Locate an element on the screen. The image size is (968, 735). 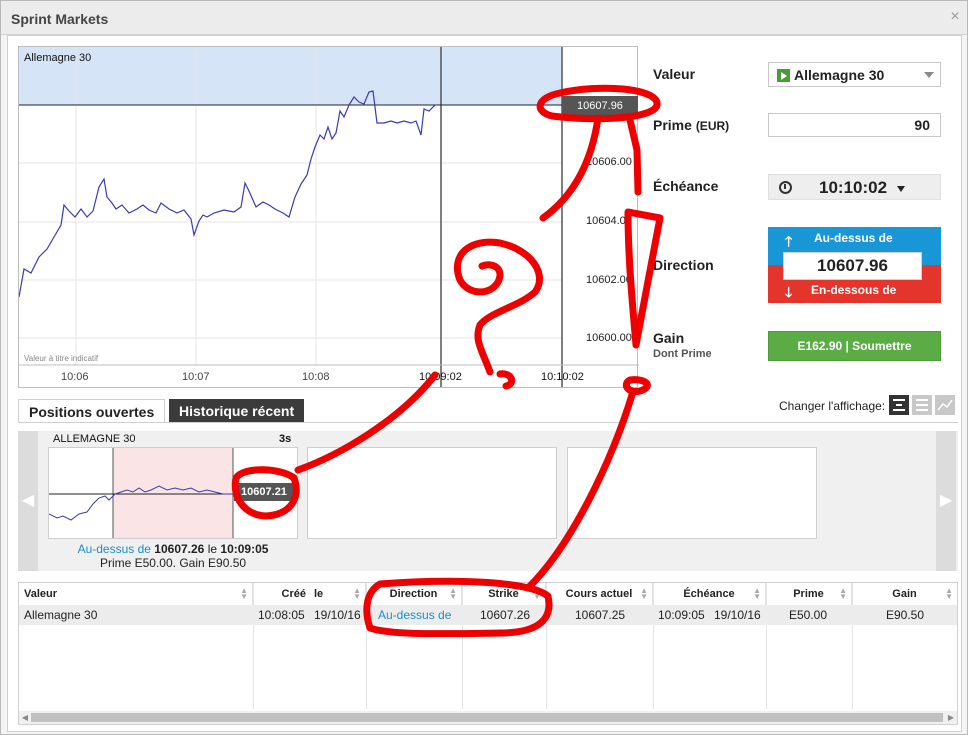
title-bar: Sprint Markets × is located at coordinates (484, 18).